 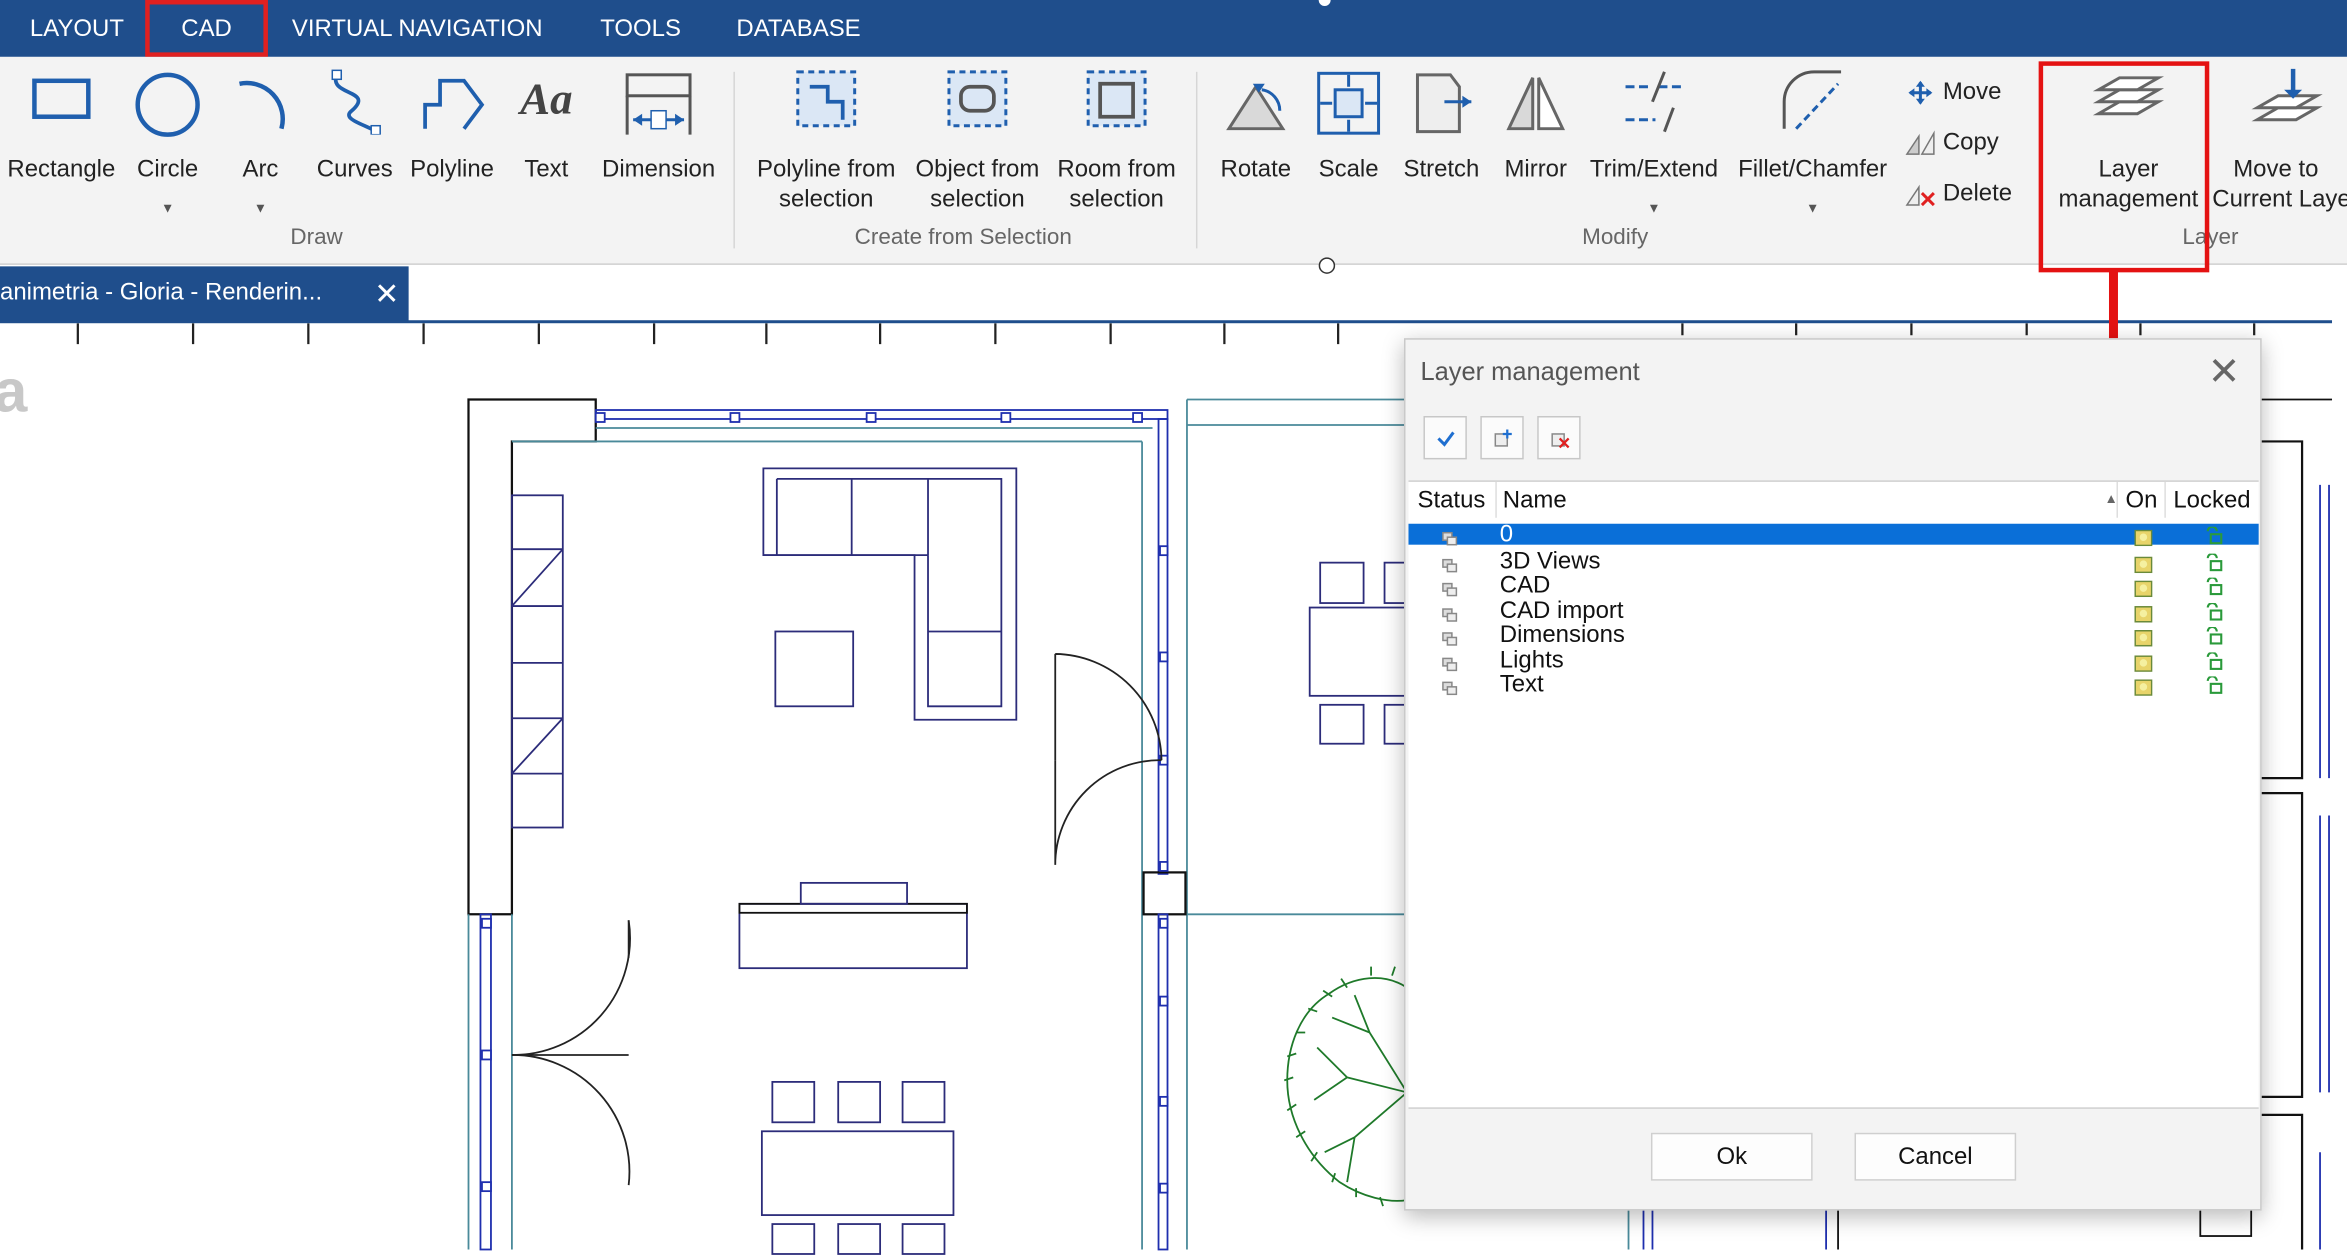 I want to click on delete-icon, so click(x=1920, y=195).